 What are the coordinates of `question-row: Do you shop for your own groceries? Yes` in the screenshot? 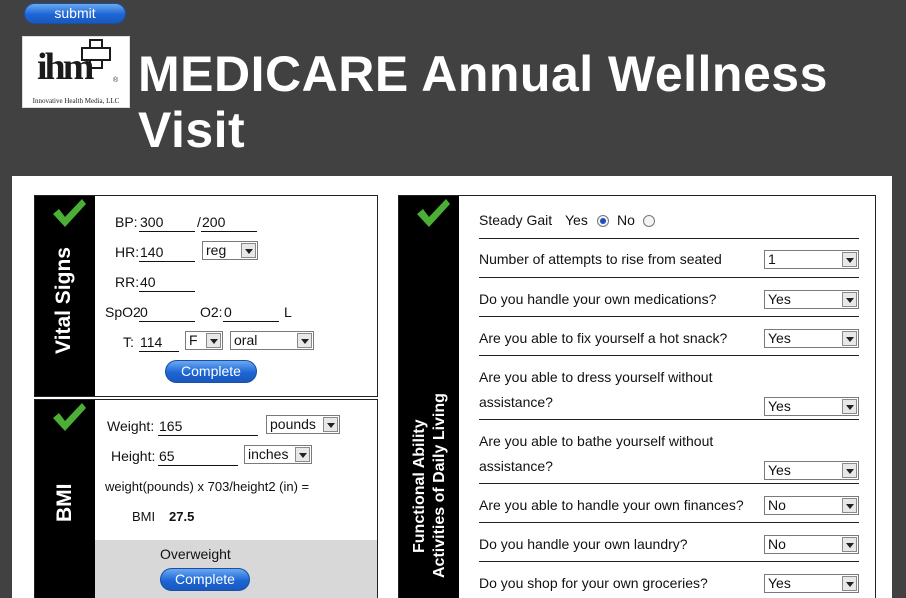 It's located at (669, 584).